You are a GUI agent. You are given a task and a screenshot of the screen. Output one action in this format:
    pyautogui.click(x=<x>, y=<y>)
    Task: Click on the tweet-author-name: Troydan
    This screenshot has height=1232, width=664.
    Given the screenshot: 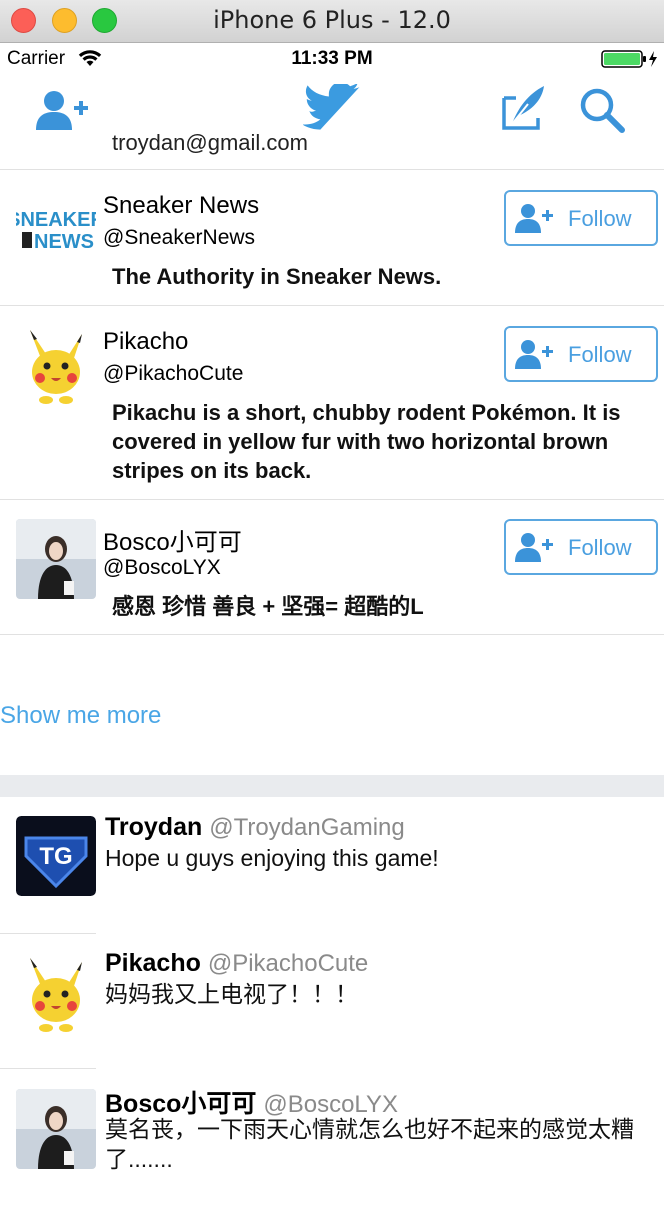 What is the action you would take?
    pyautogui.click(x=154, y=827)
    